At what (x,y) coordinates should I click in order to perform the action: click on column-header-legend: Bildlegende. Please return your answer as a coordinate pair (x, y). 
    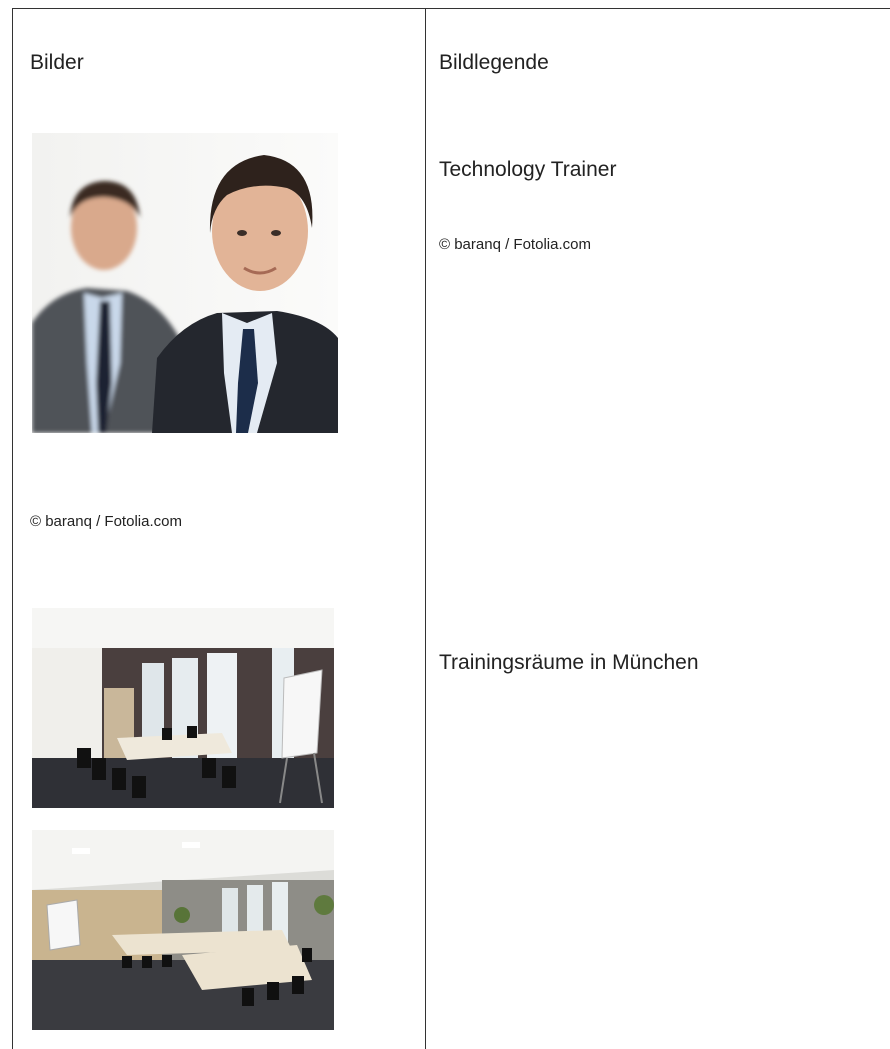
    Looking at the image, I should click on (494, 62).